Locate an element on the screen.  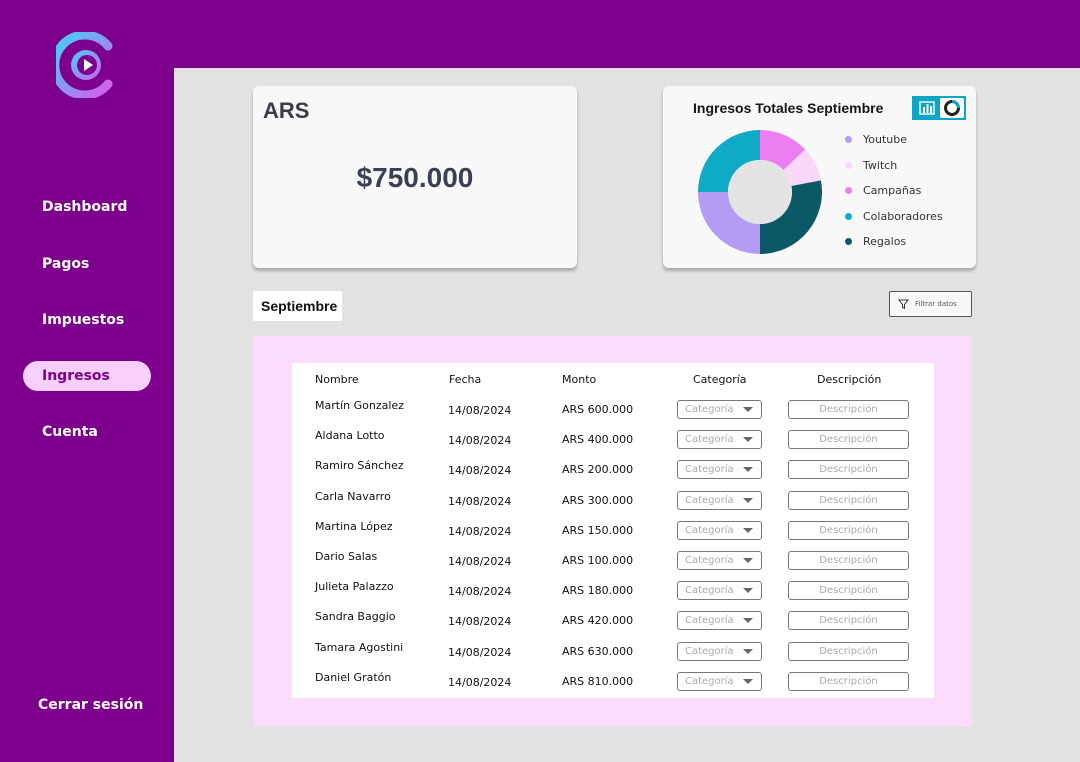
row-amount: ARS 100.000 is located at coordinates (598, 560).